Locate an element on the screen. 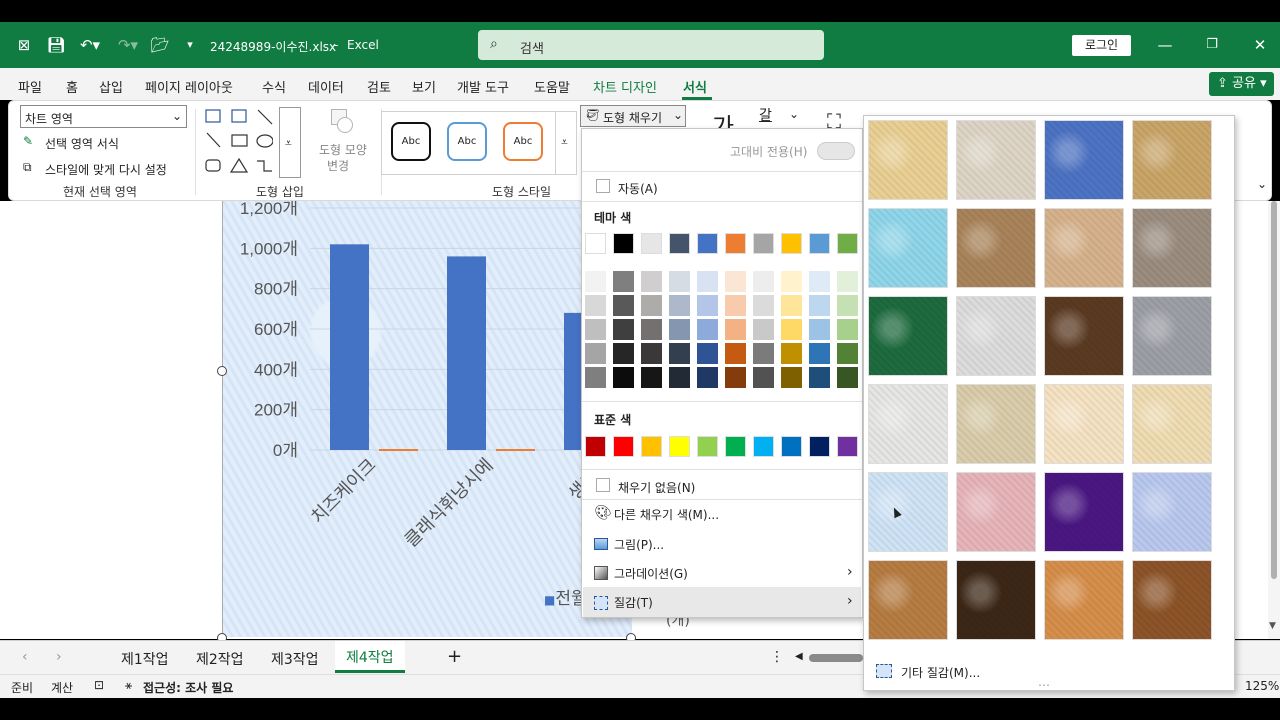  minimize-icon: — is located at coordinates (1165, 45).